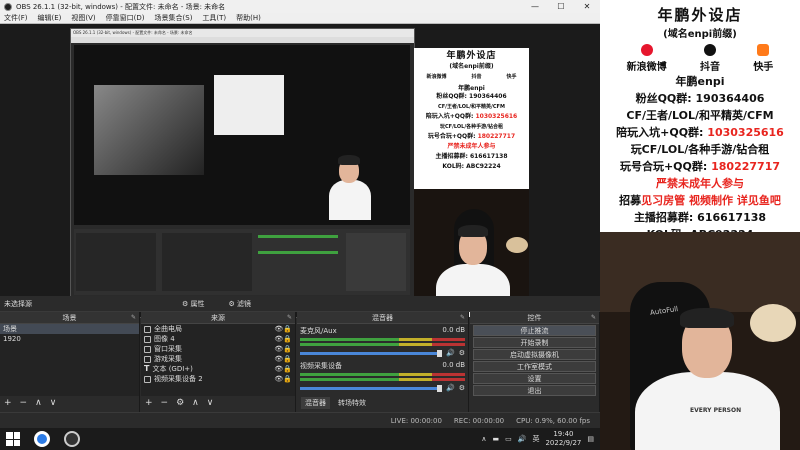 This screenshot has width=800, height=450. I want to click on settings-button: 设置, so click(534, 378).